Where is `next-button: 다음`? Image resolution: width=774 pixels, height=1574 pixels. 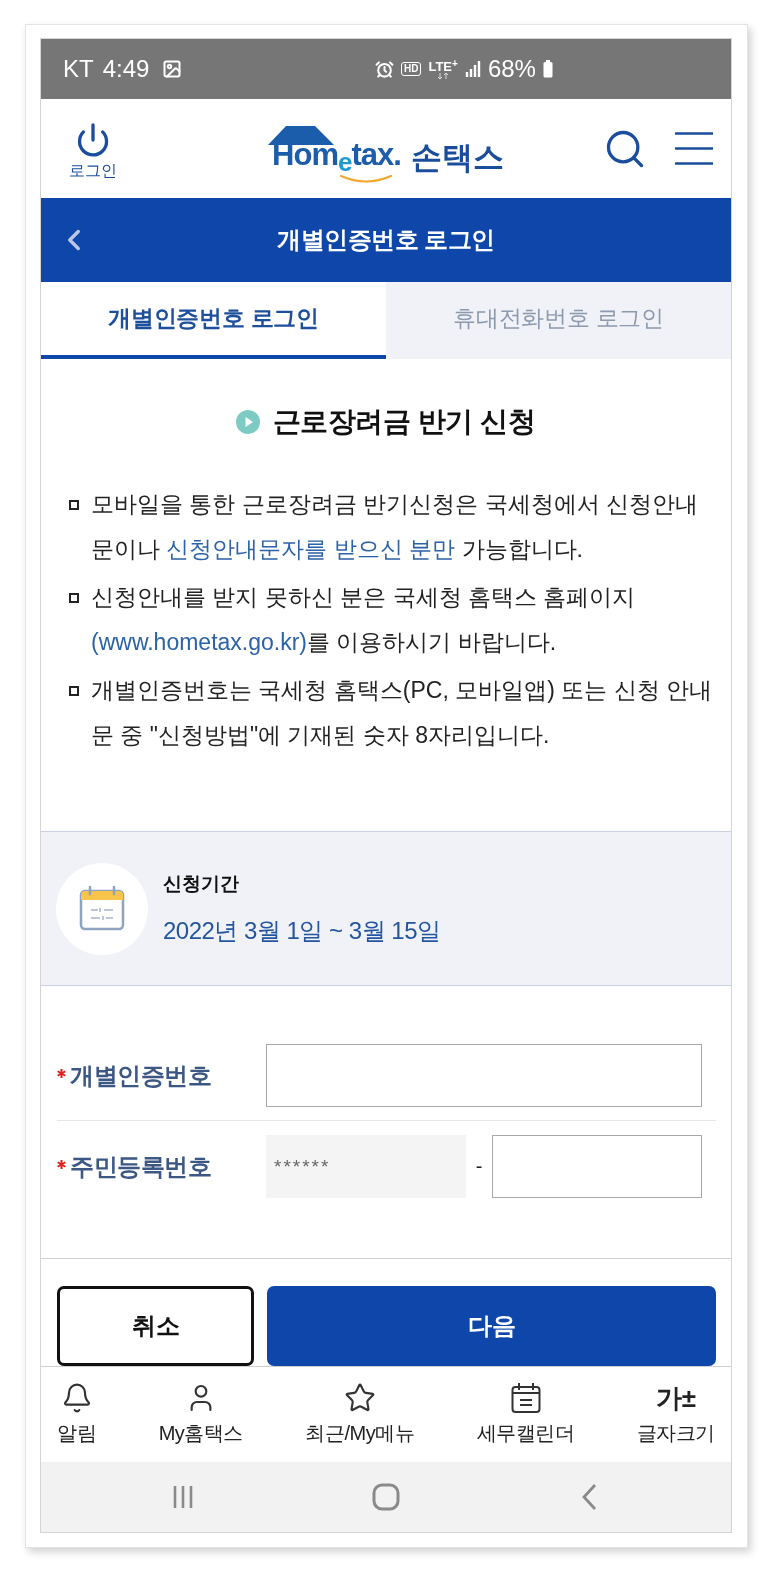 next-button: 다음 is located at coordinates (491, 1326).